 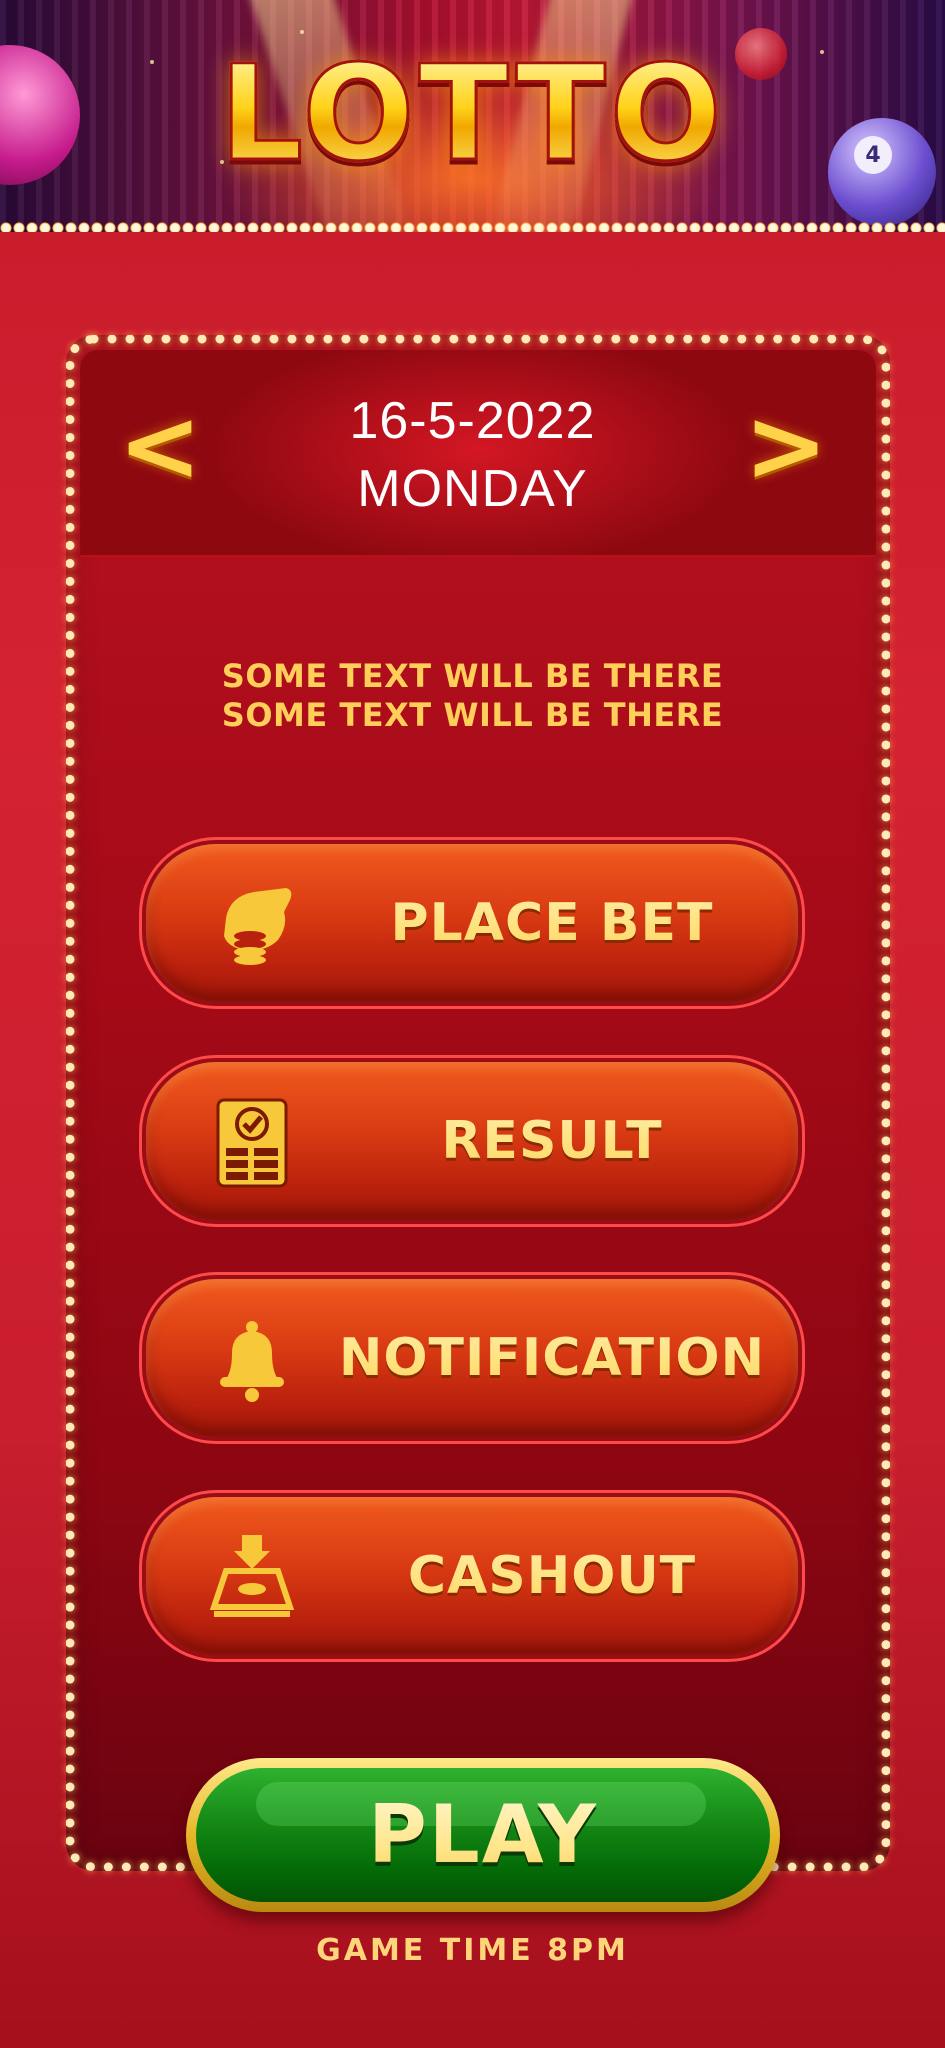 I want to click on next-date-button: >, so click(x=786, y=446).